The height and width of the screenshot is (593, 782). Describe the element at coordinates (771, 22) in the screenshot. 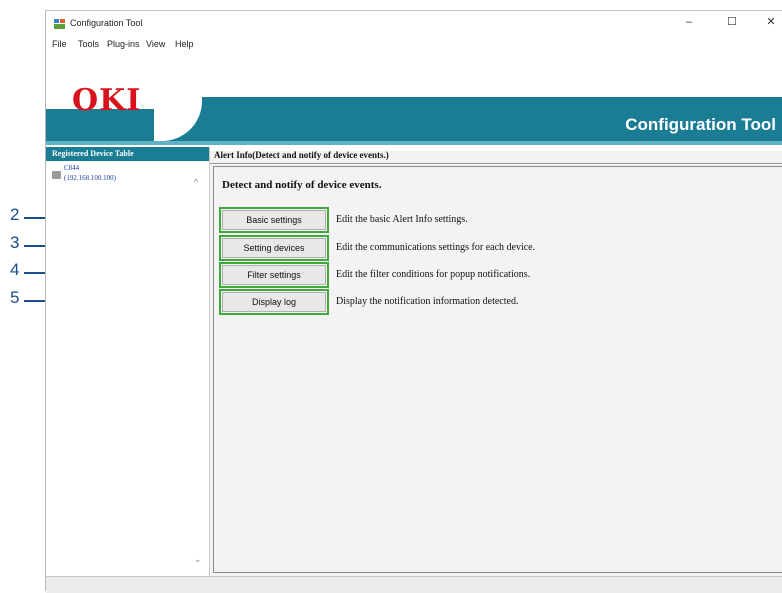

I see `close-button: ✕` at that location.